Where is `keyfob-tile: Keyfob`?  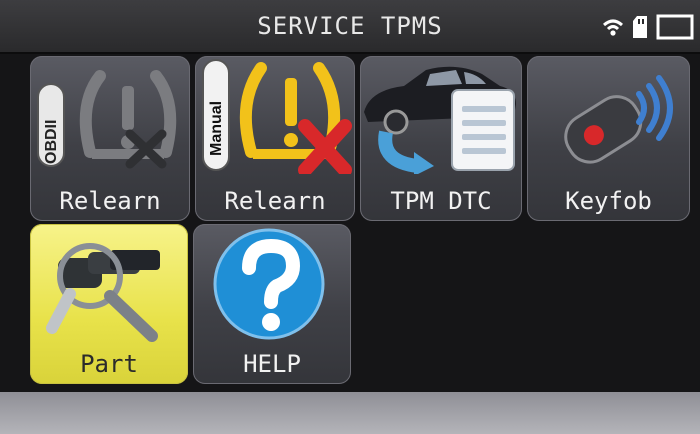 keyfob-tile: Keyfob is located at coordinates (608, 138).